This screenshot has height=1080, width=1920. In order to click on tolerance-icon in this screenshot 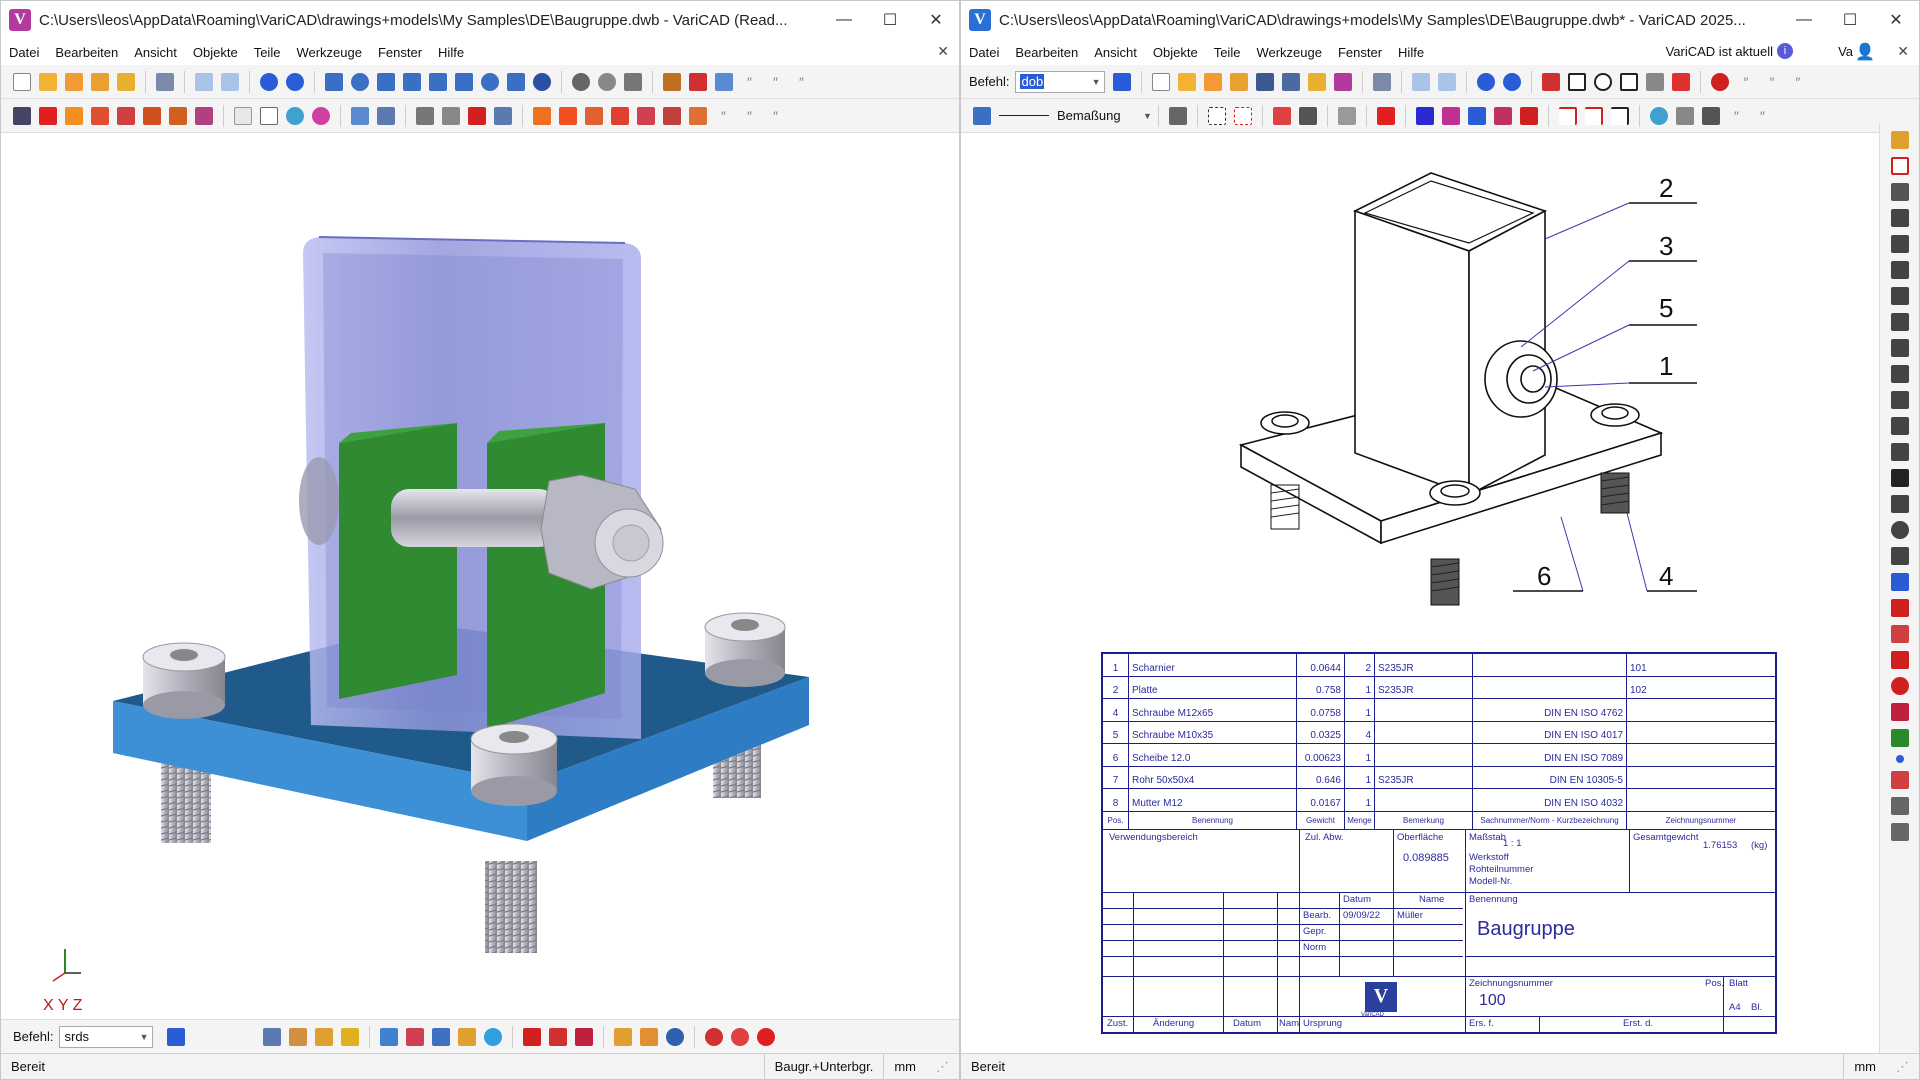, I will do `click(1899, 452)`.